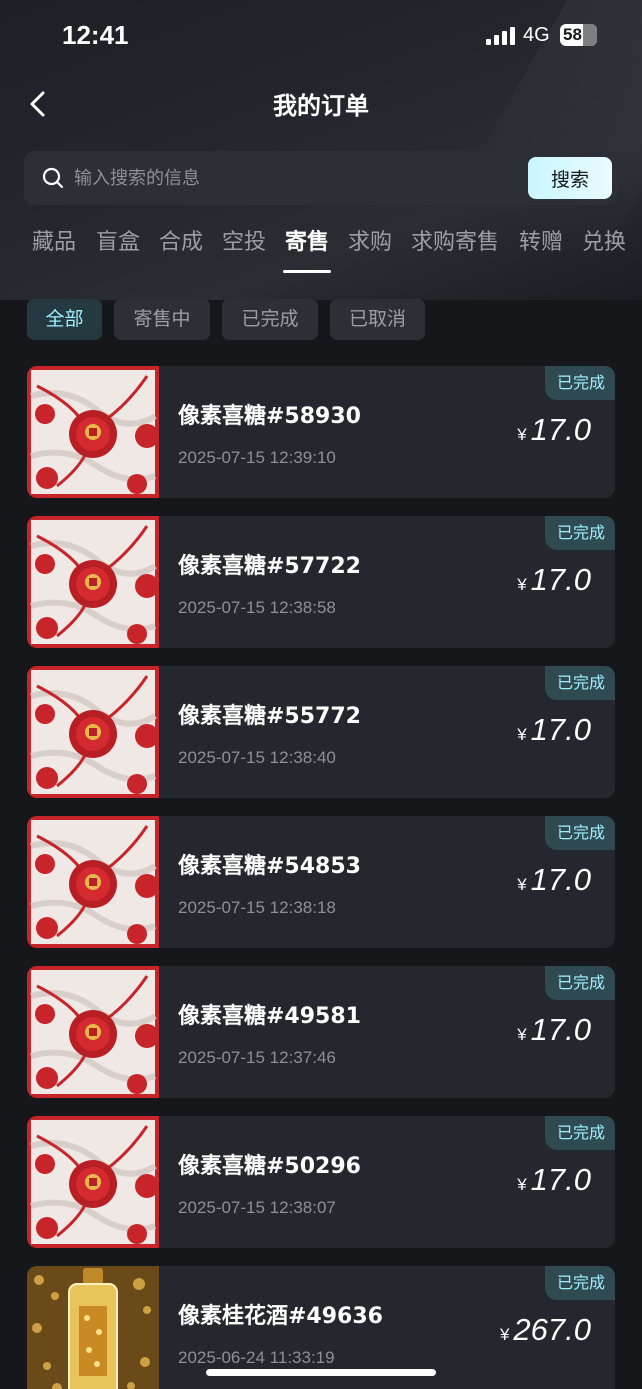  Describe the element at coordinates (294, 178) in the screenshot. I see `search-input` at that location.